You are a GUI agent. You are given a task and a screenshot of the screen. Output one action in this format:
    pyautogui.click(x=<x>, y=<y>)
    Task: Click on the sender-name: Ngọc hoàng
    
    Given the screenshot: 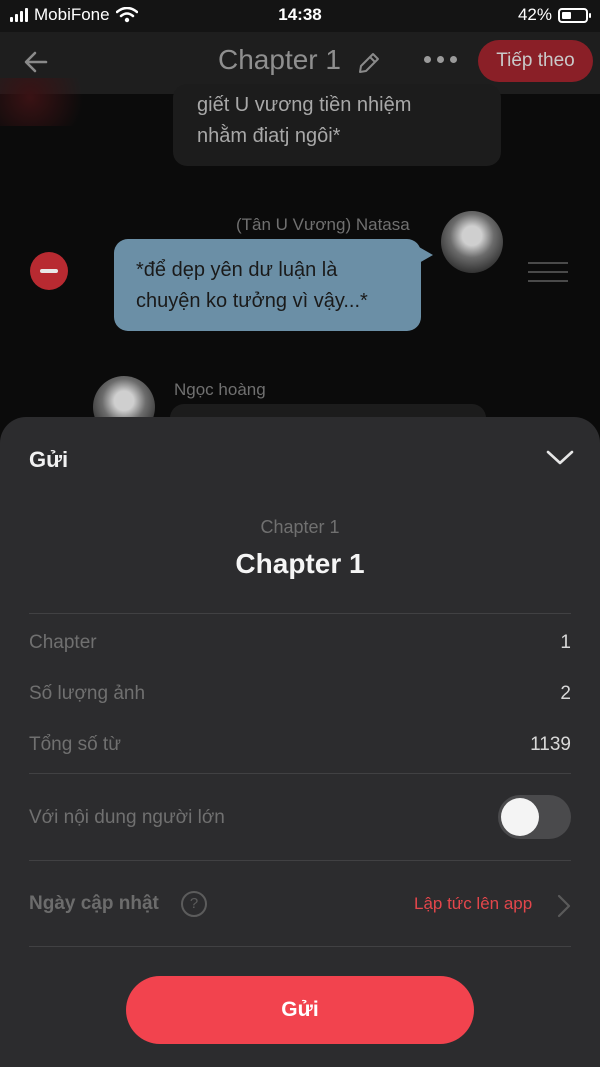 What is the action you would take?
    pyautogui.click(x=220, y=389)
    